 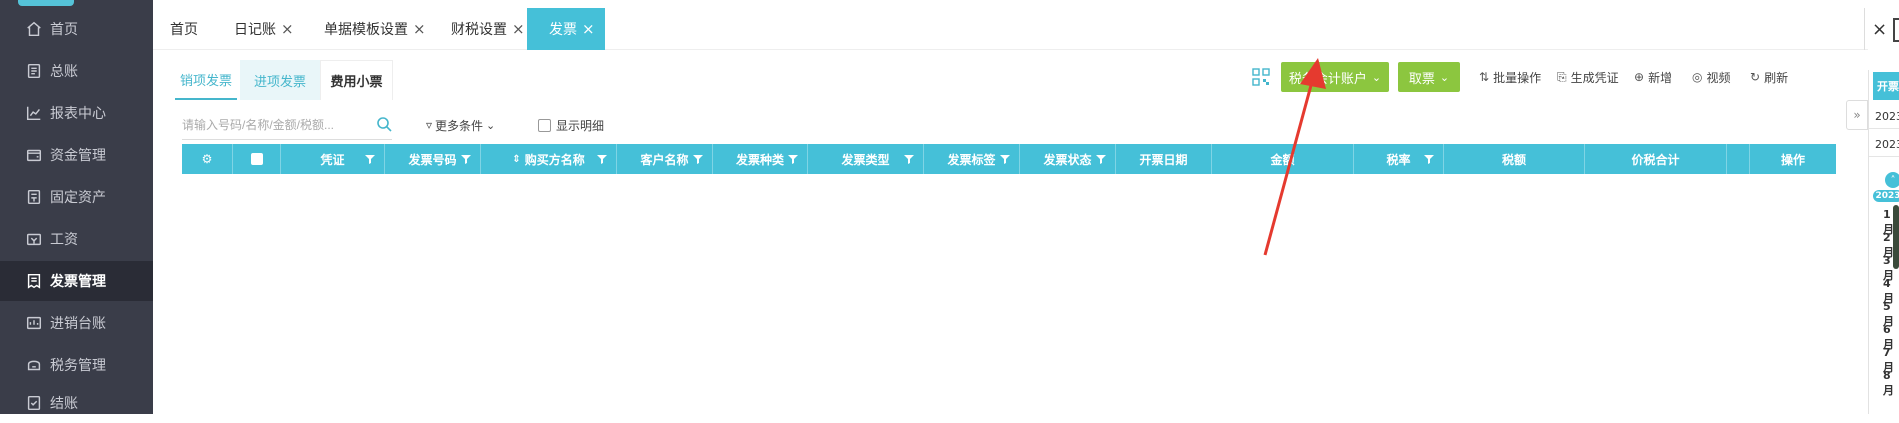 I want to click on tab-voucher-template: 单据模板设置 ×, so click(x=375, y=29).